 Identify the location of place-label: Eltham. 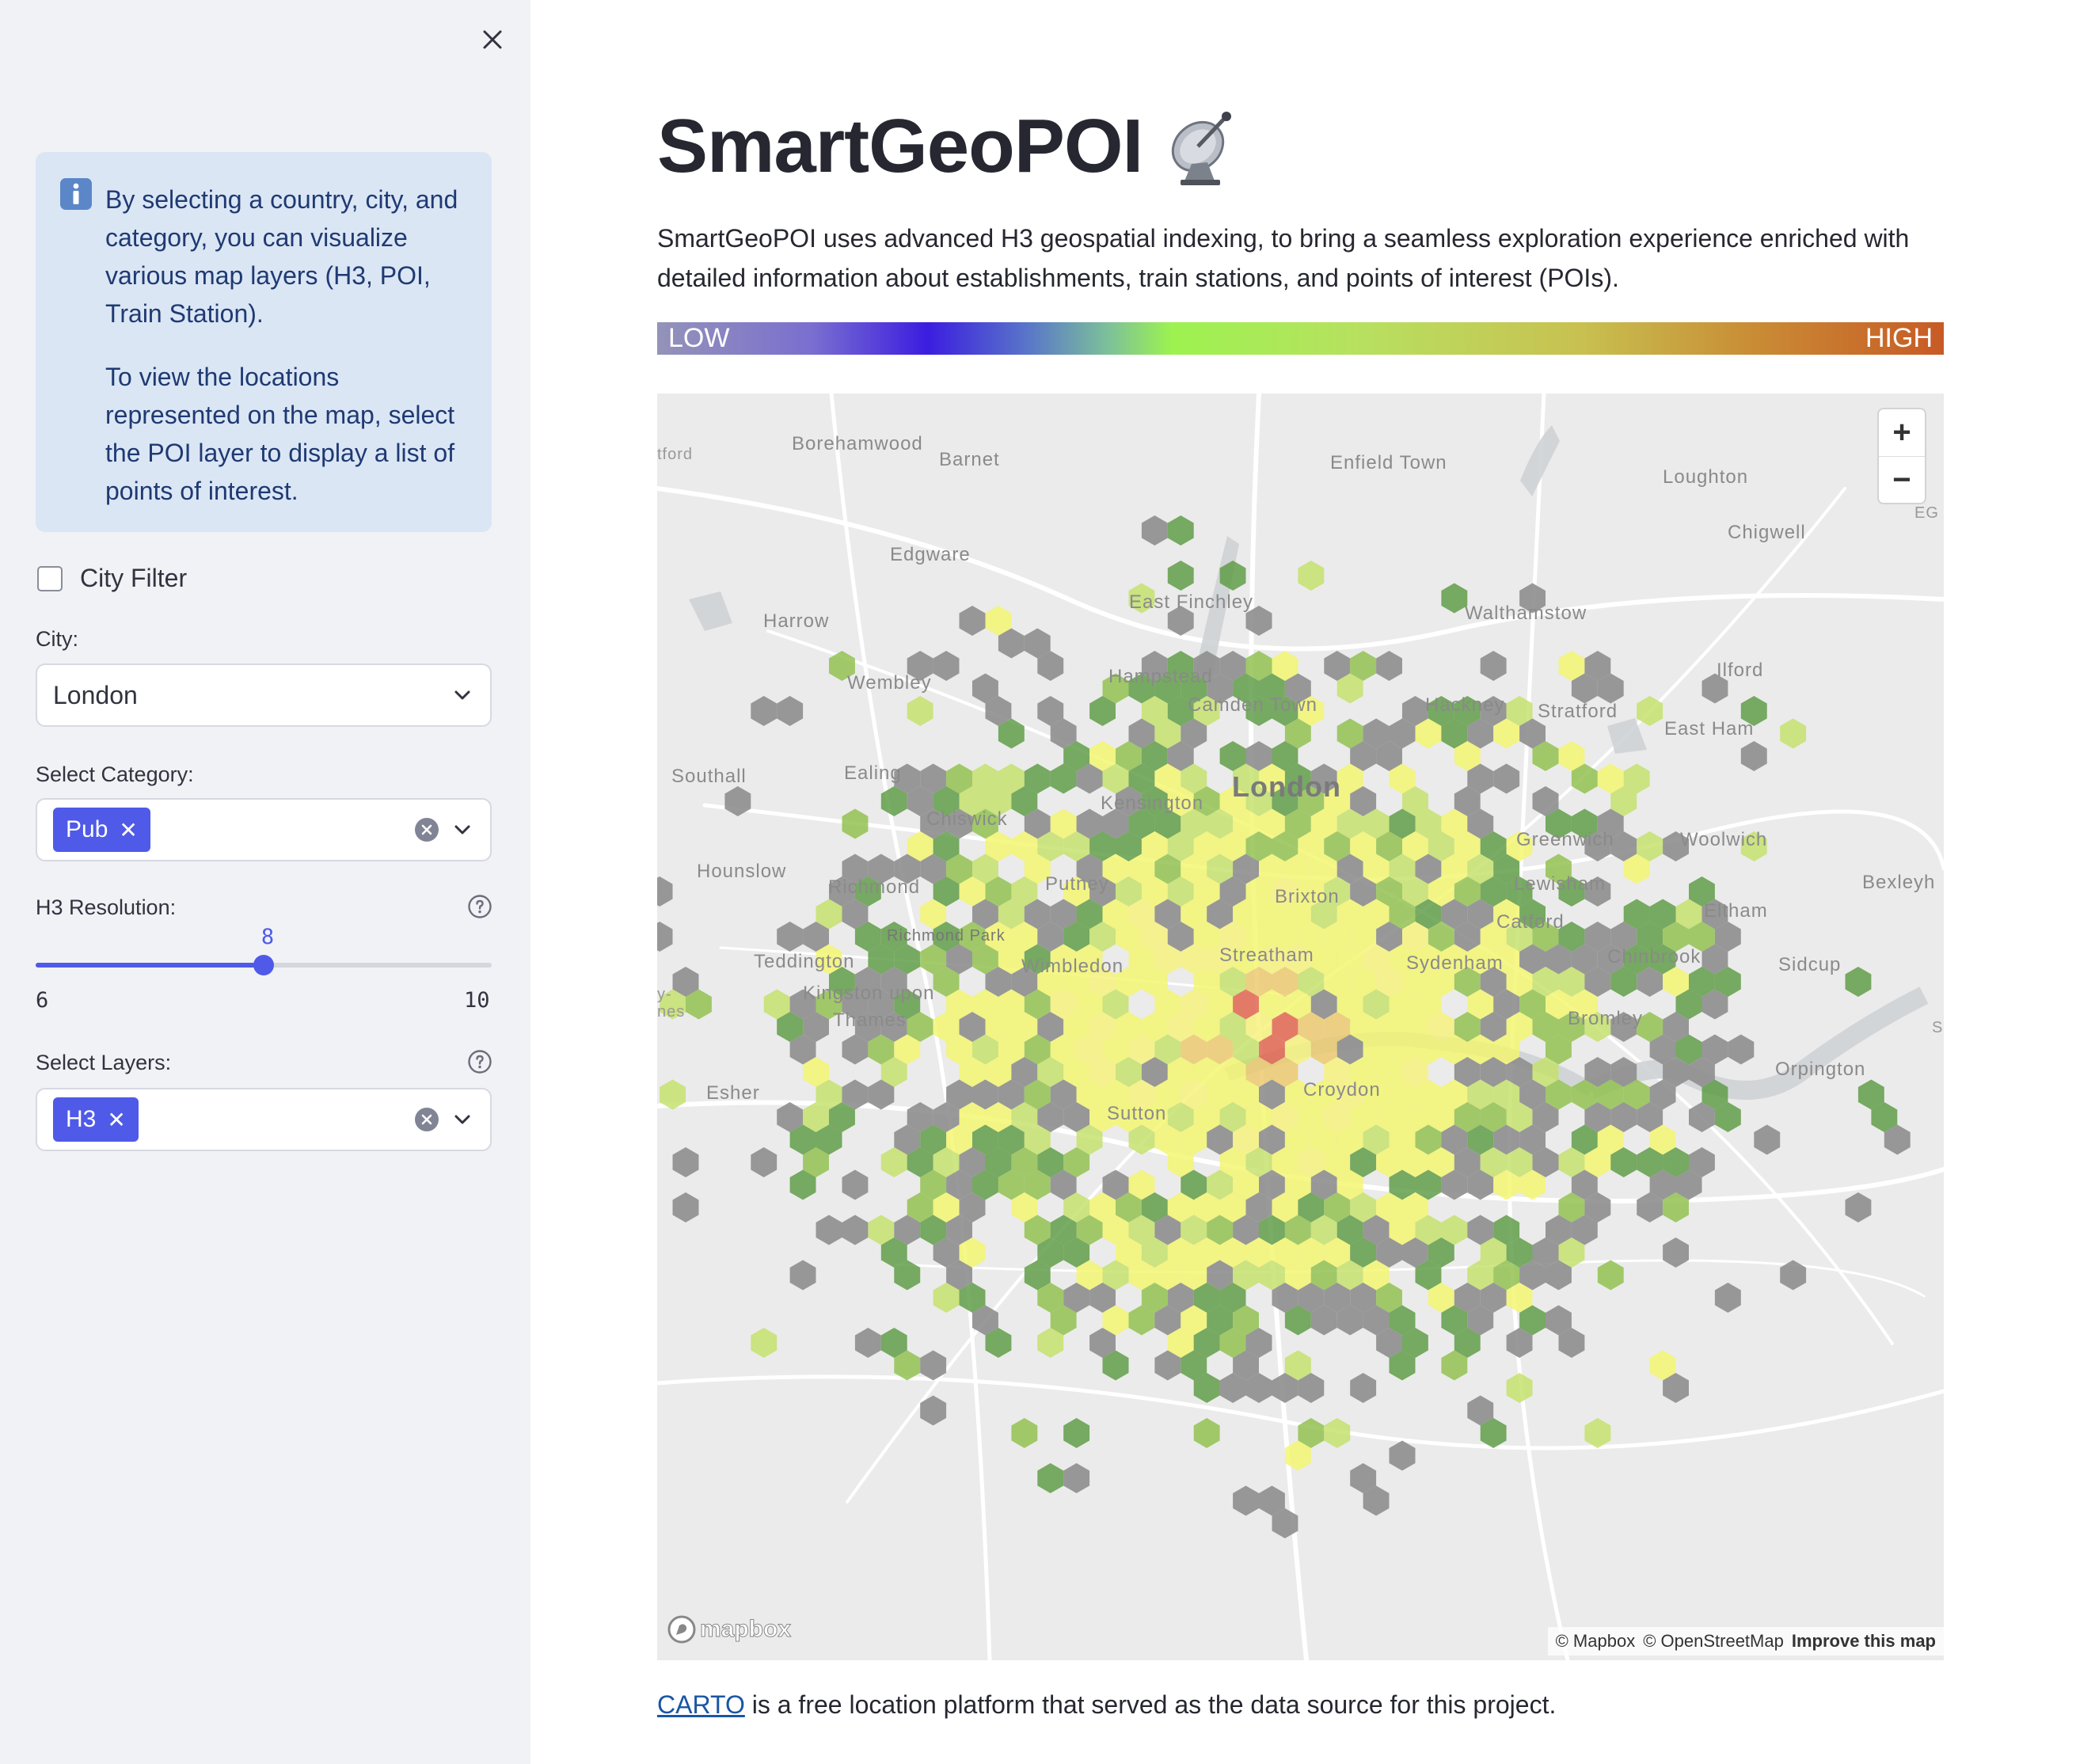
(1736, 911).